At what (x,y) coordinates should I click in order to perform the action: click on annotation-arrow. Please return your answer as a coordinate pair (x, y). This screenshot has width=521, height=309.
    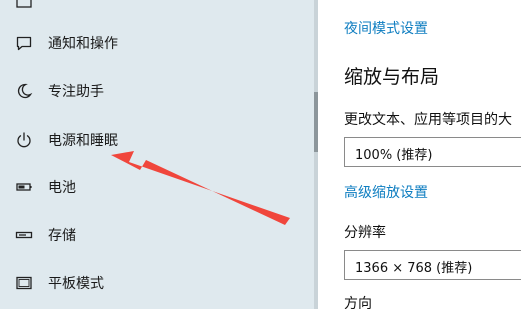
    Looking at the image, I should click on (200, 188).